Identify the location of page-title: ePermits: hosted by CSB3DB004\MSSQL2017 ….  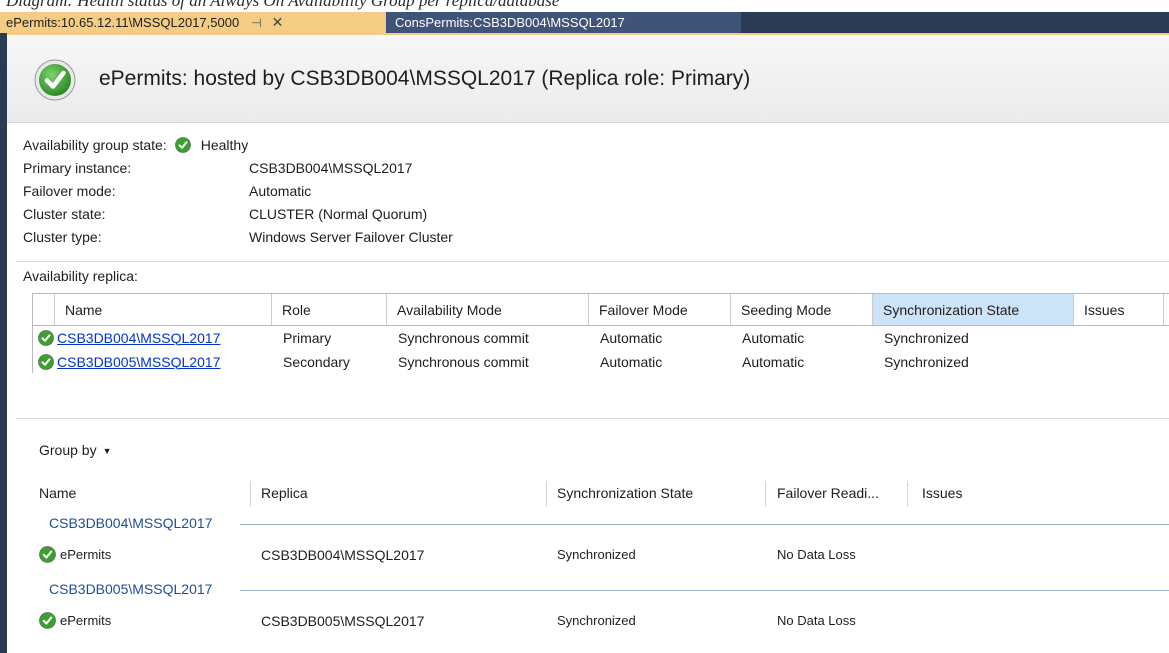
(425, 78).